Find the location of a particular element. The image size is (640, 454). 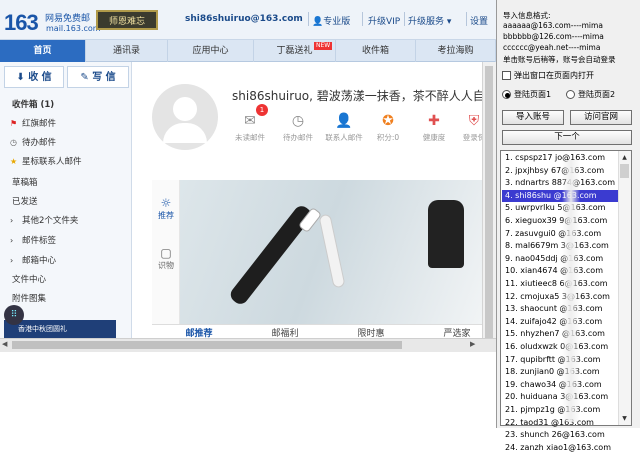

frame-icon: ▢ is located at coordinates (166, 253).